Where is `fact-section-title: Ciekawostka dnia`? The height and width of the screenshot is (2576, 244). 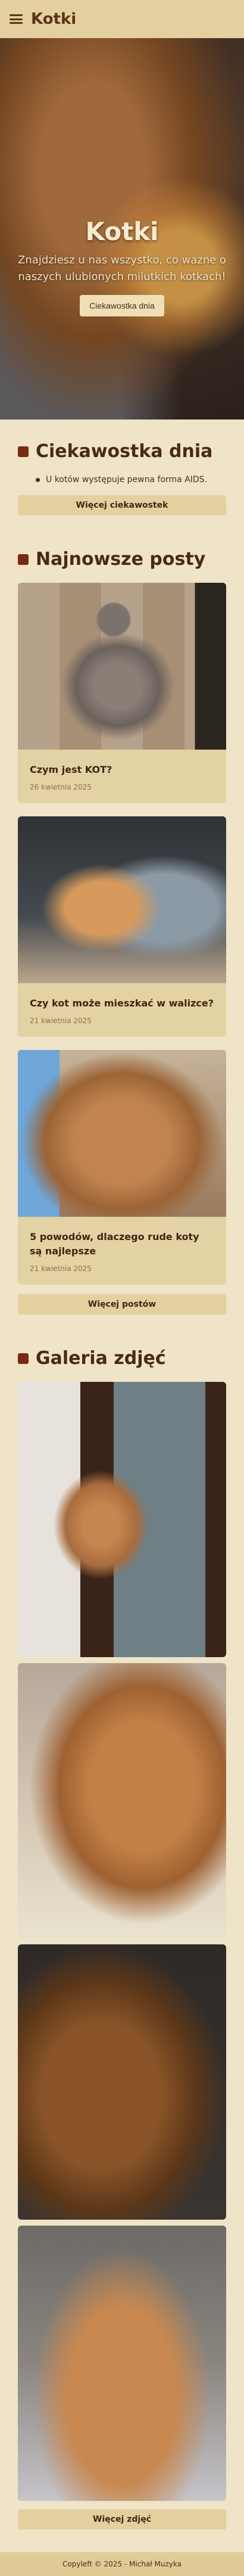
fact-section-title: Ciekawostka dnia is located at coordinates (122, 451).